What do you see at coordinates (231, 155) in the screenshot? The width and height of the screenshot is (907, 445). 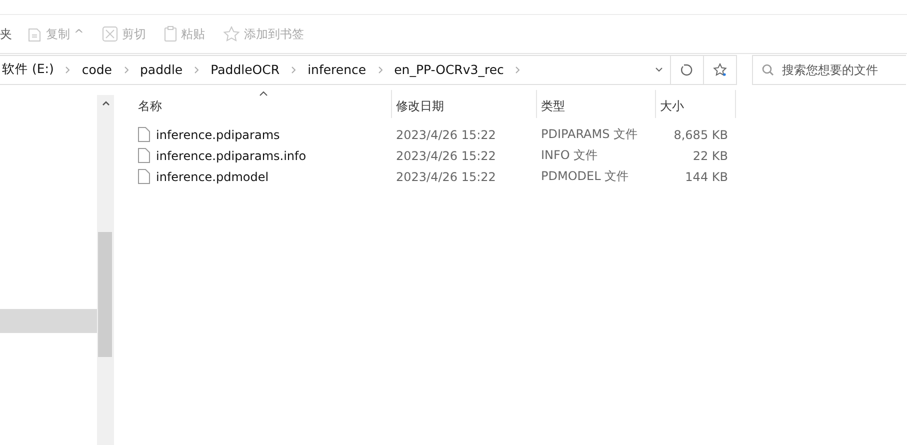 I see `file-name: inference.pdiparams.info` at bounding box center [231, 155].